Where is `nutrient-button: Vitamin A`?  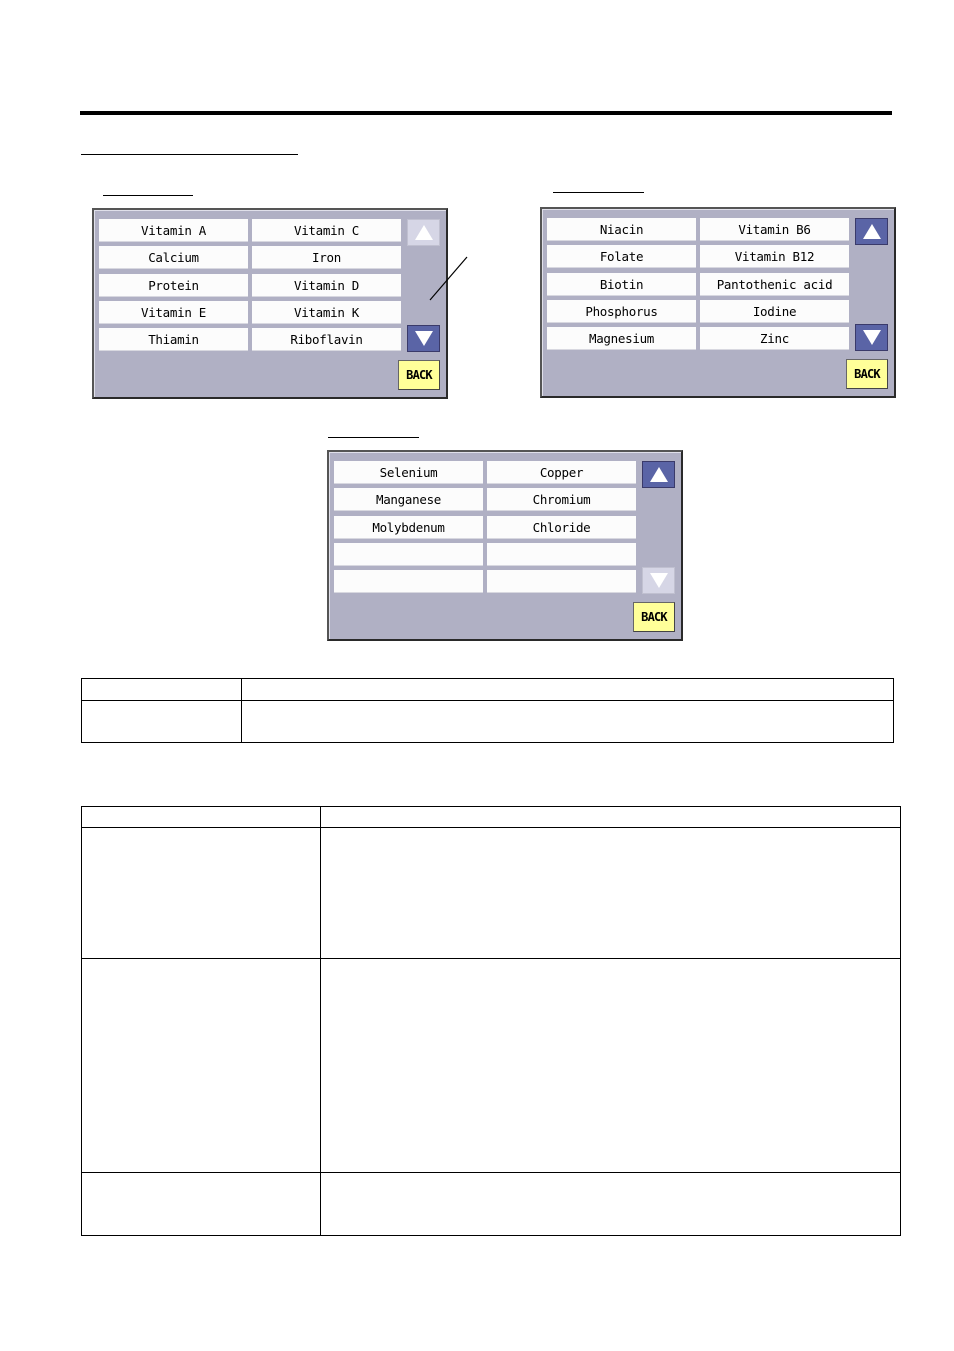
nutrient-button: Vitamin A is located at coordinates (173, 230).